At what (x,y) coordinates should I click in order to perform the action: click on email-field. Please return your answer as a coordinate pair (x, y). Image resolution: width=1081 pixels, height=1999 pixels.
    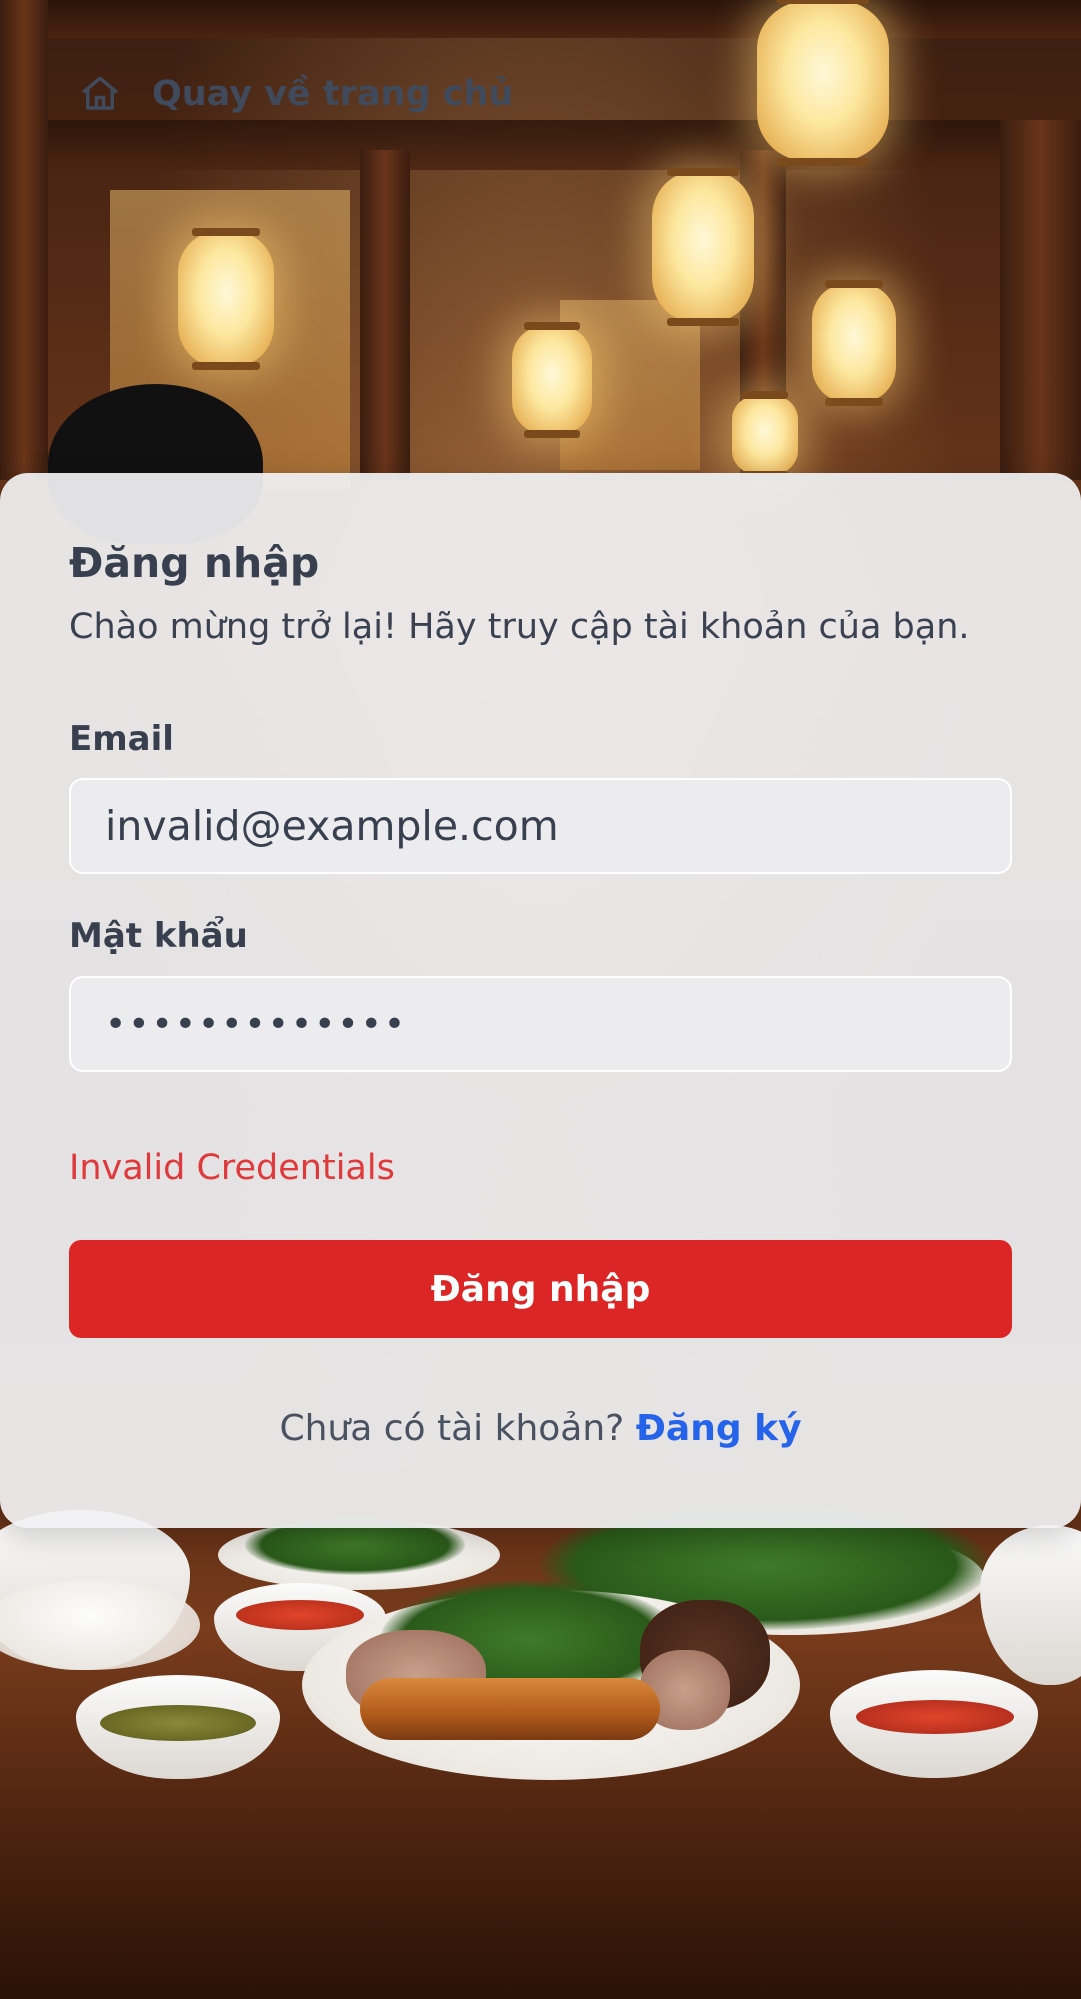
    Looking at the image, I should click on (540, 826).